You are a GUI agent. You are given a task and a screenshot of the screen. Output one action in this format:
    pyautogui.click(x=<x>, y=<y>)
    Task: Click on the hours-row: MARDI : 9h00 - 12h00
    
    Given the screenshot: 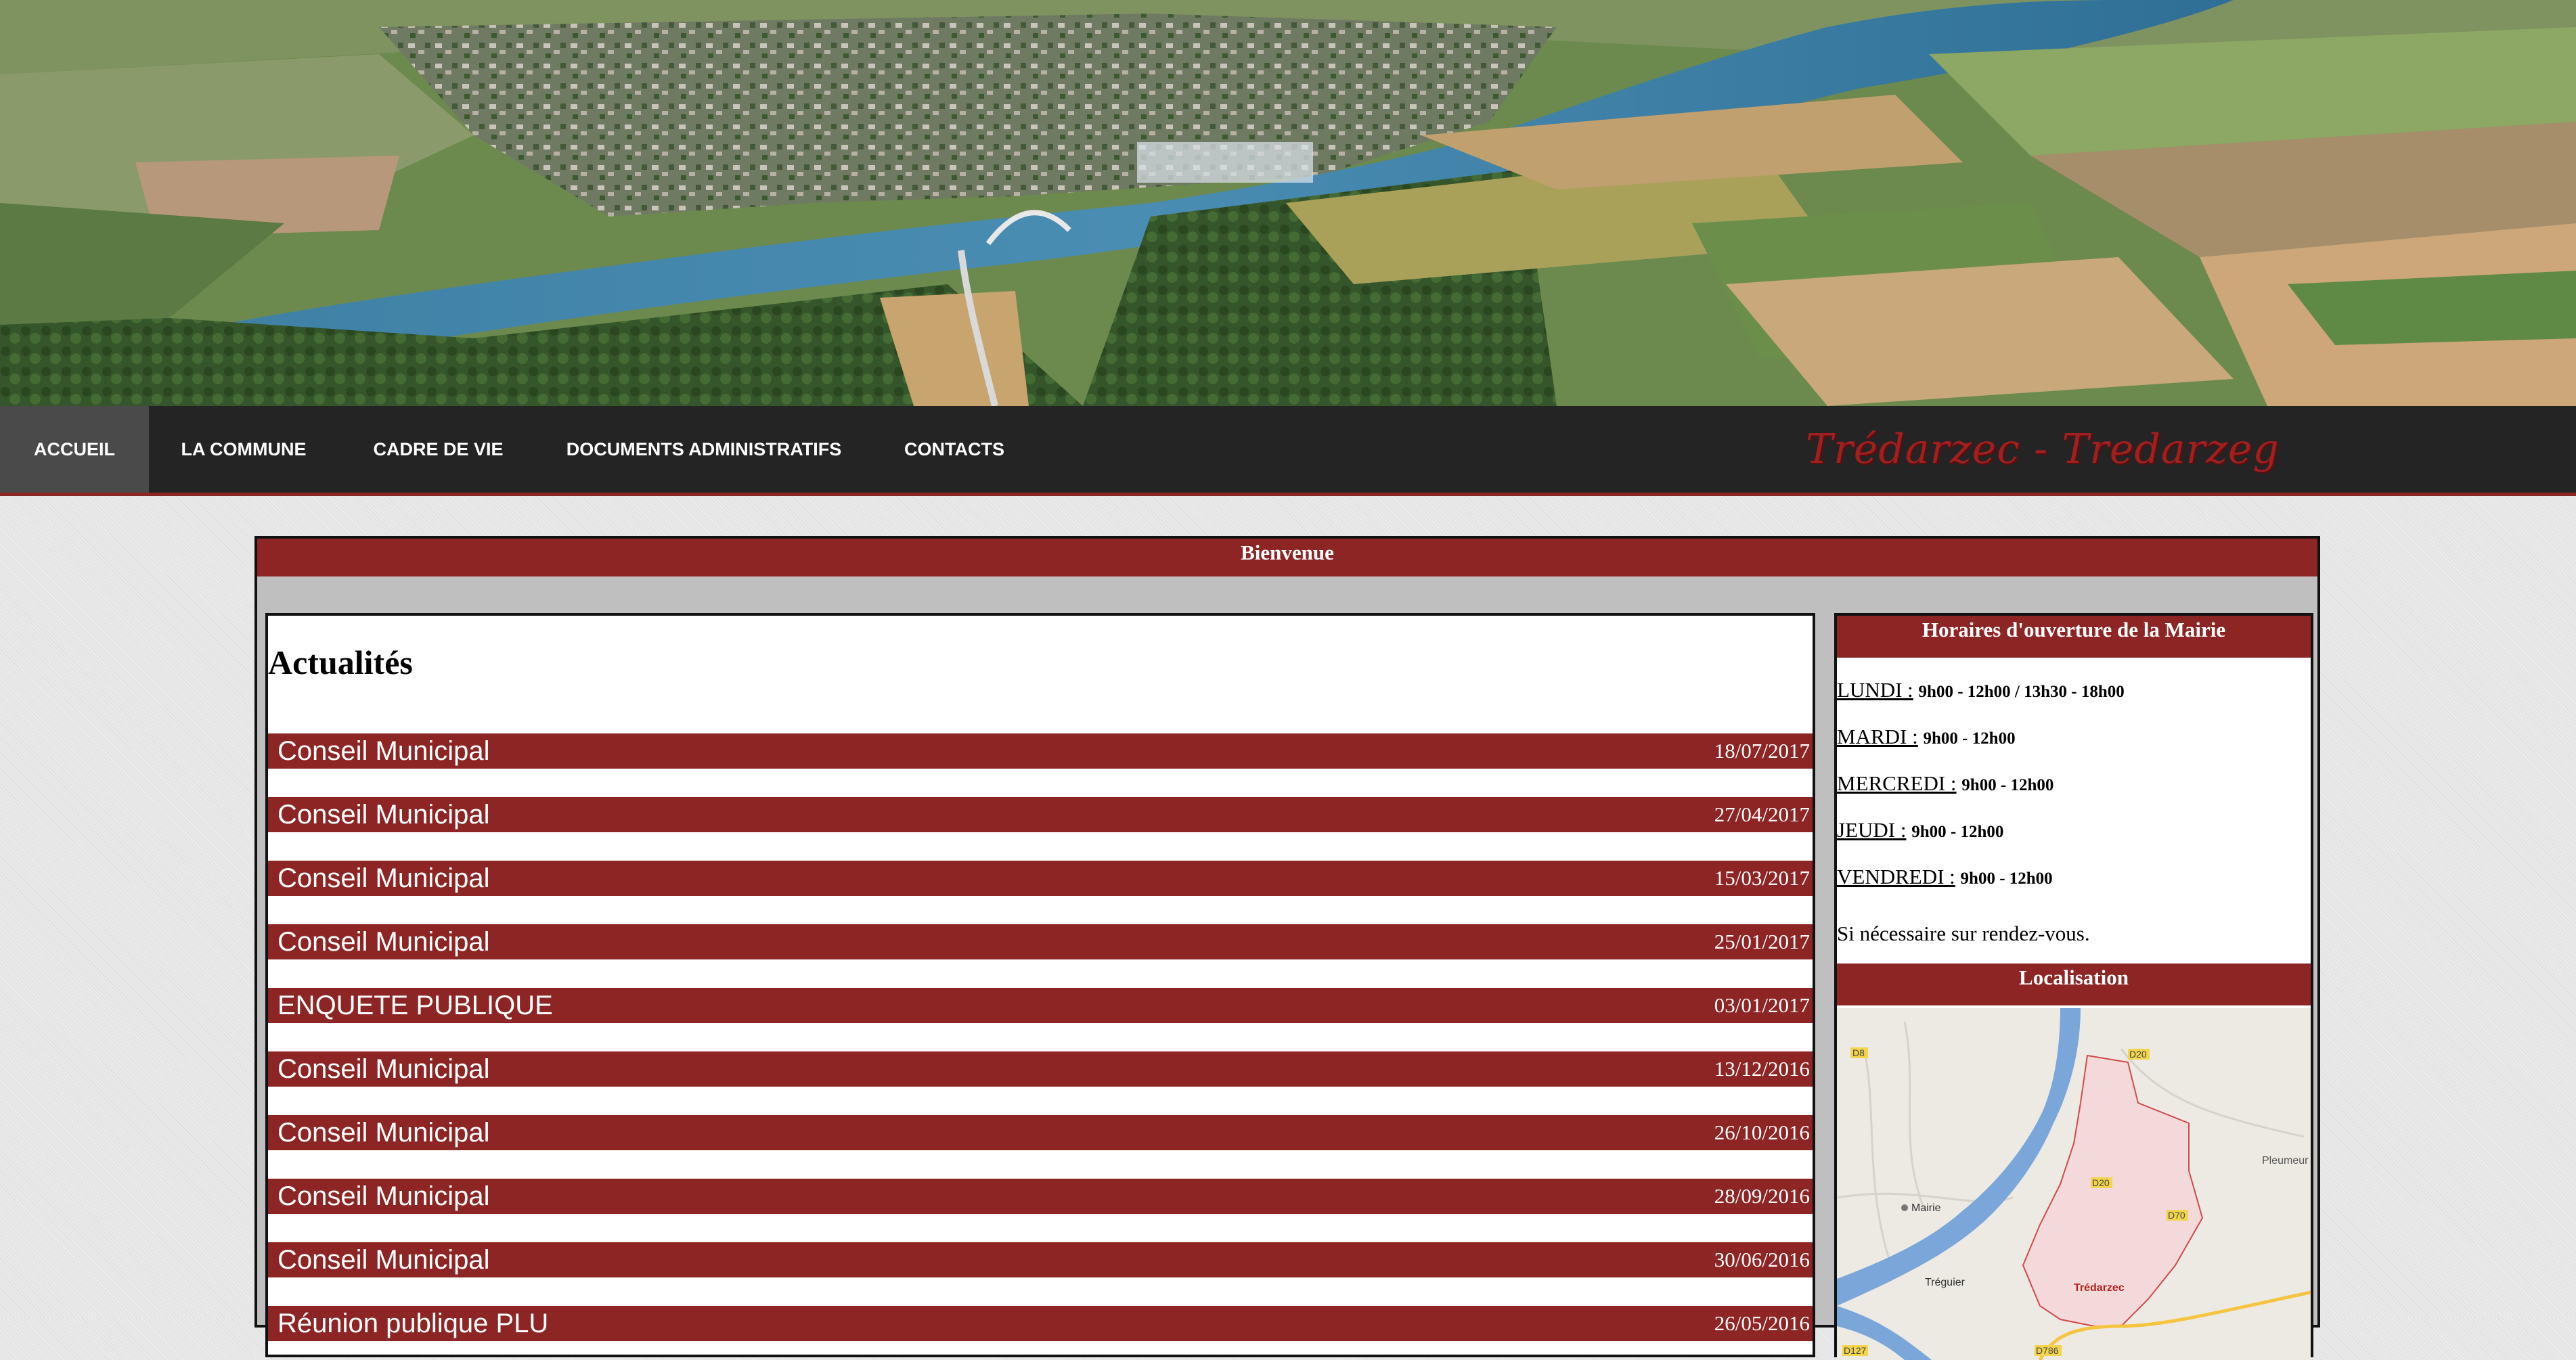 What is the action you would take?
    pyautogui.click(x=1926, y=737)
    